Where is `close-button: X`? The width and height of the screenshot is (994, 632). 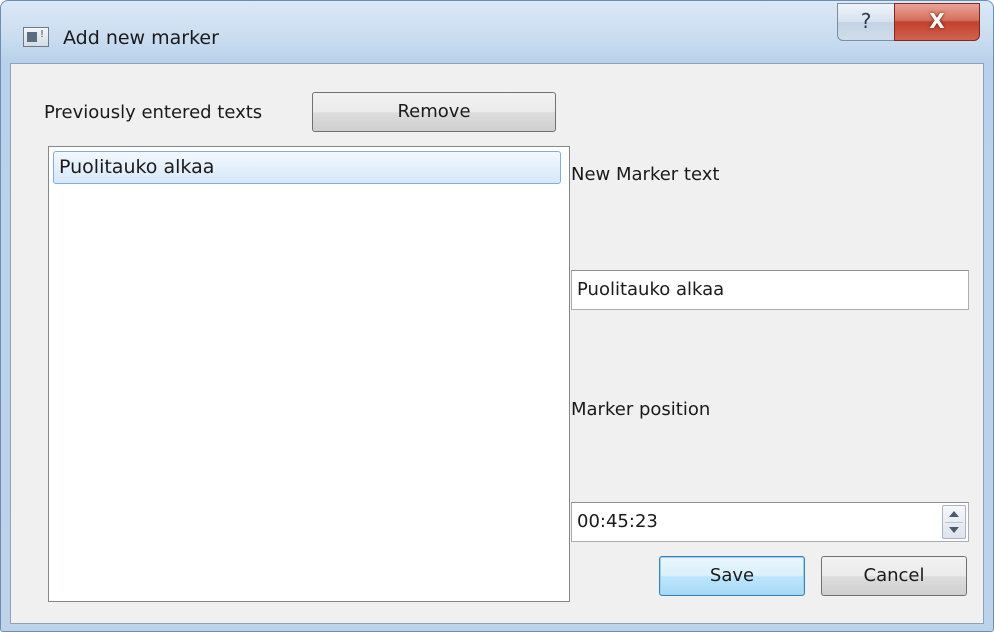
close-button: X is located at coordinates (937, 22).